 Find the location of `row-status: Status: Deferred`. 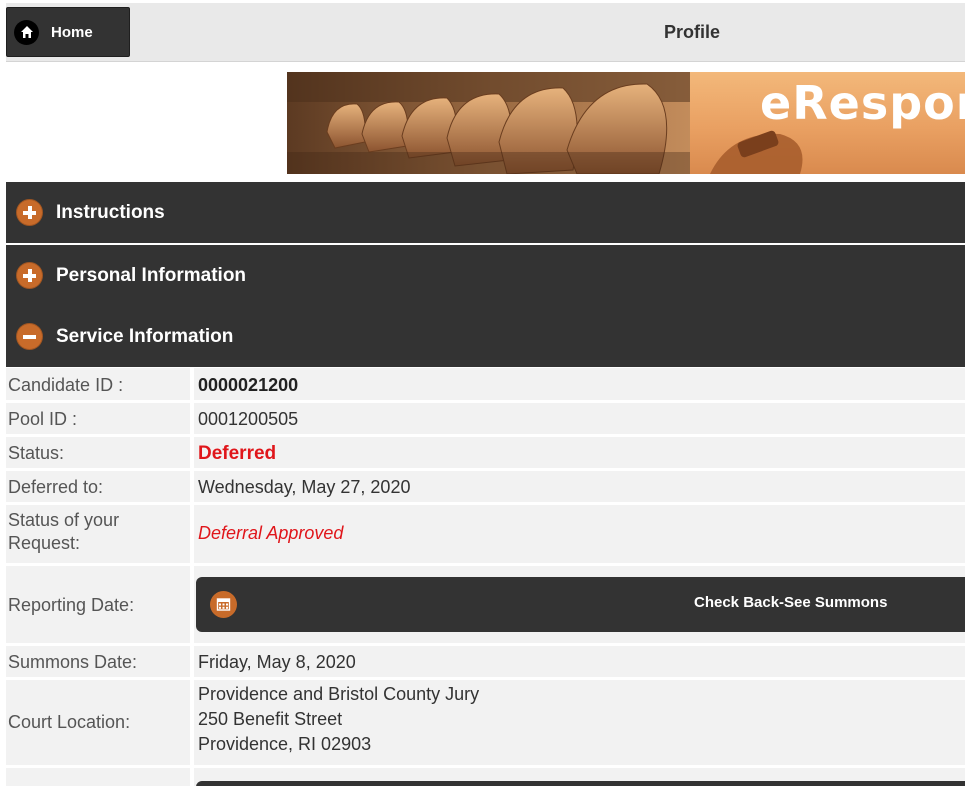

row-status: Status: Deferred is located at coordinates (485, 454).